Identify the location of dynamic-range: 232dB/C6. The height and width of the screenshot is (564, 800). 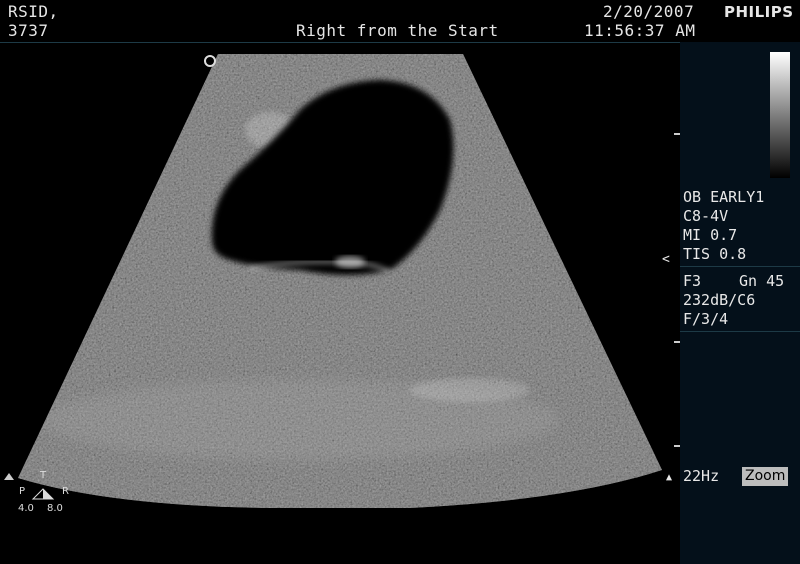
(719, 300).